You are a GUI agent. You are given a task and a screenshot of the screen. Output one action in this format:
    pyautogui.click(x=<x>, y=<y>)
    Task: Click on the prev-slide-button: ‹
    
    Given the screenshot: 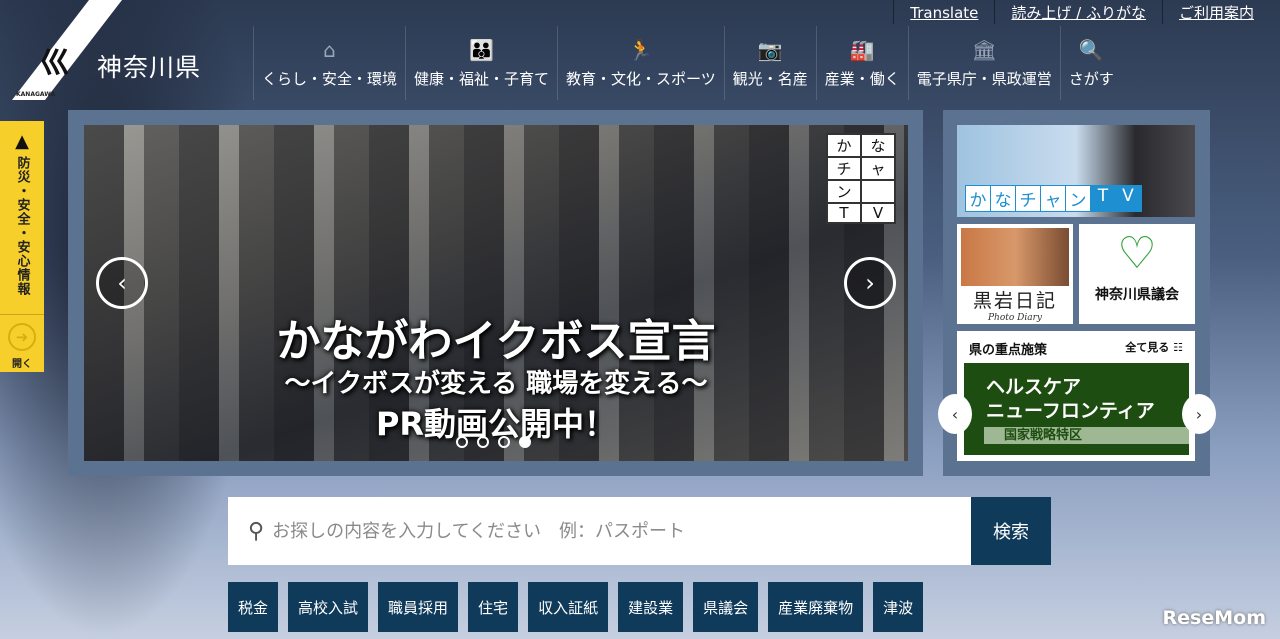 What is the action you would take?
    pyautogui.click(x=122, y=283)
    